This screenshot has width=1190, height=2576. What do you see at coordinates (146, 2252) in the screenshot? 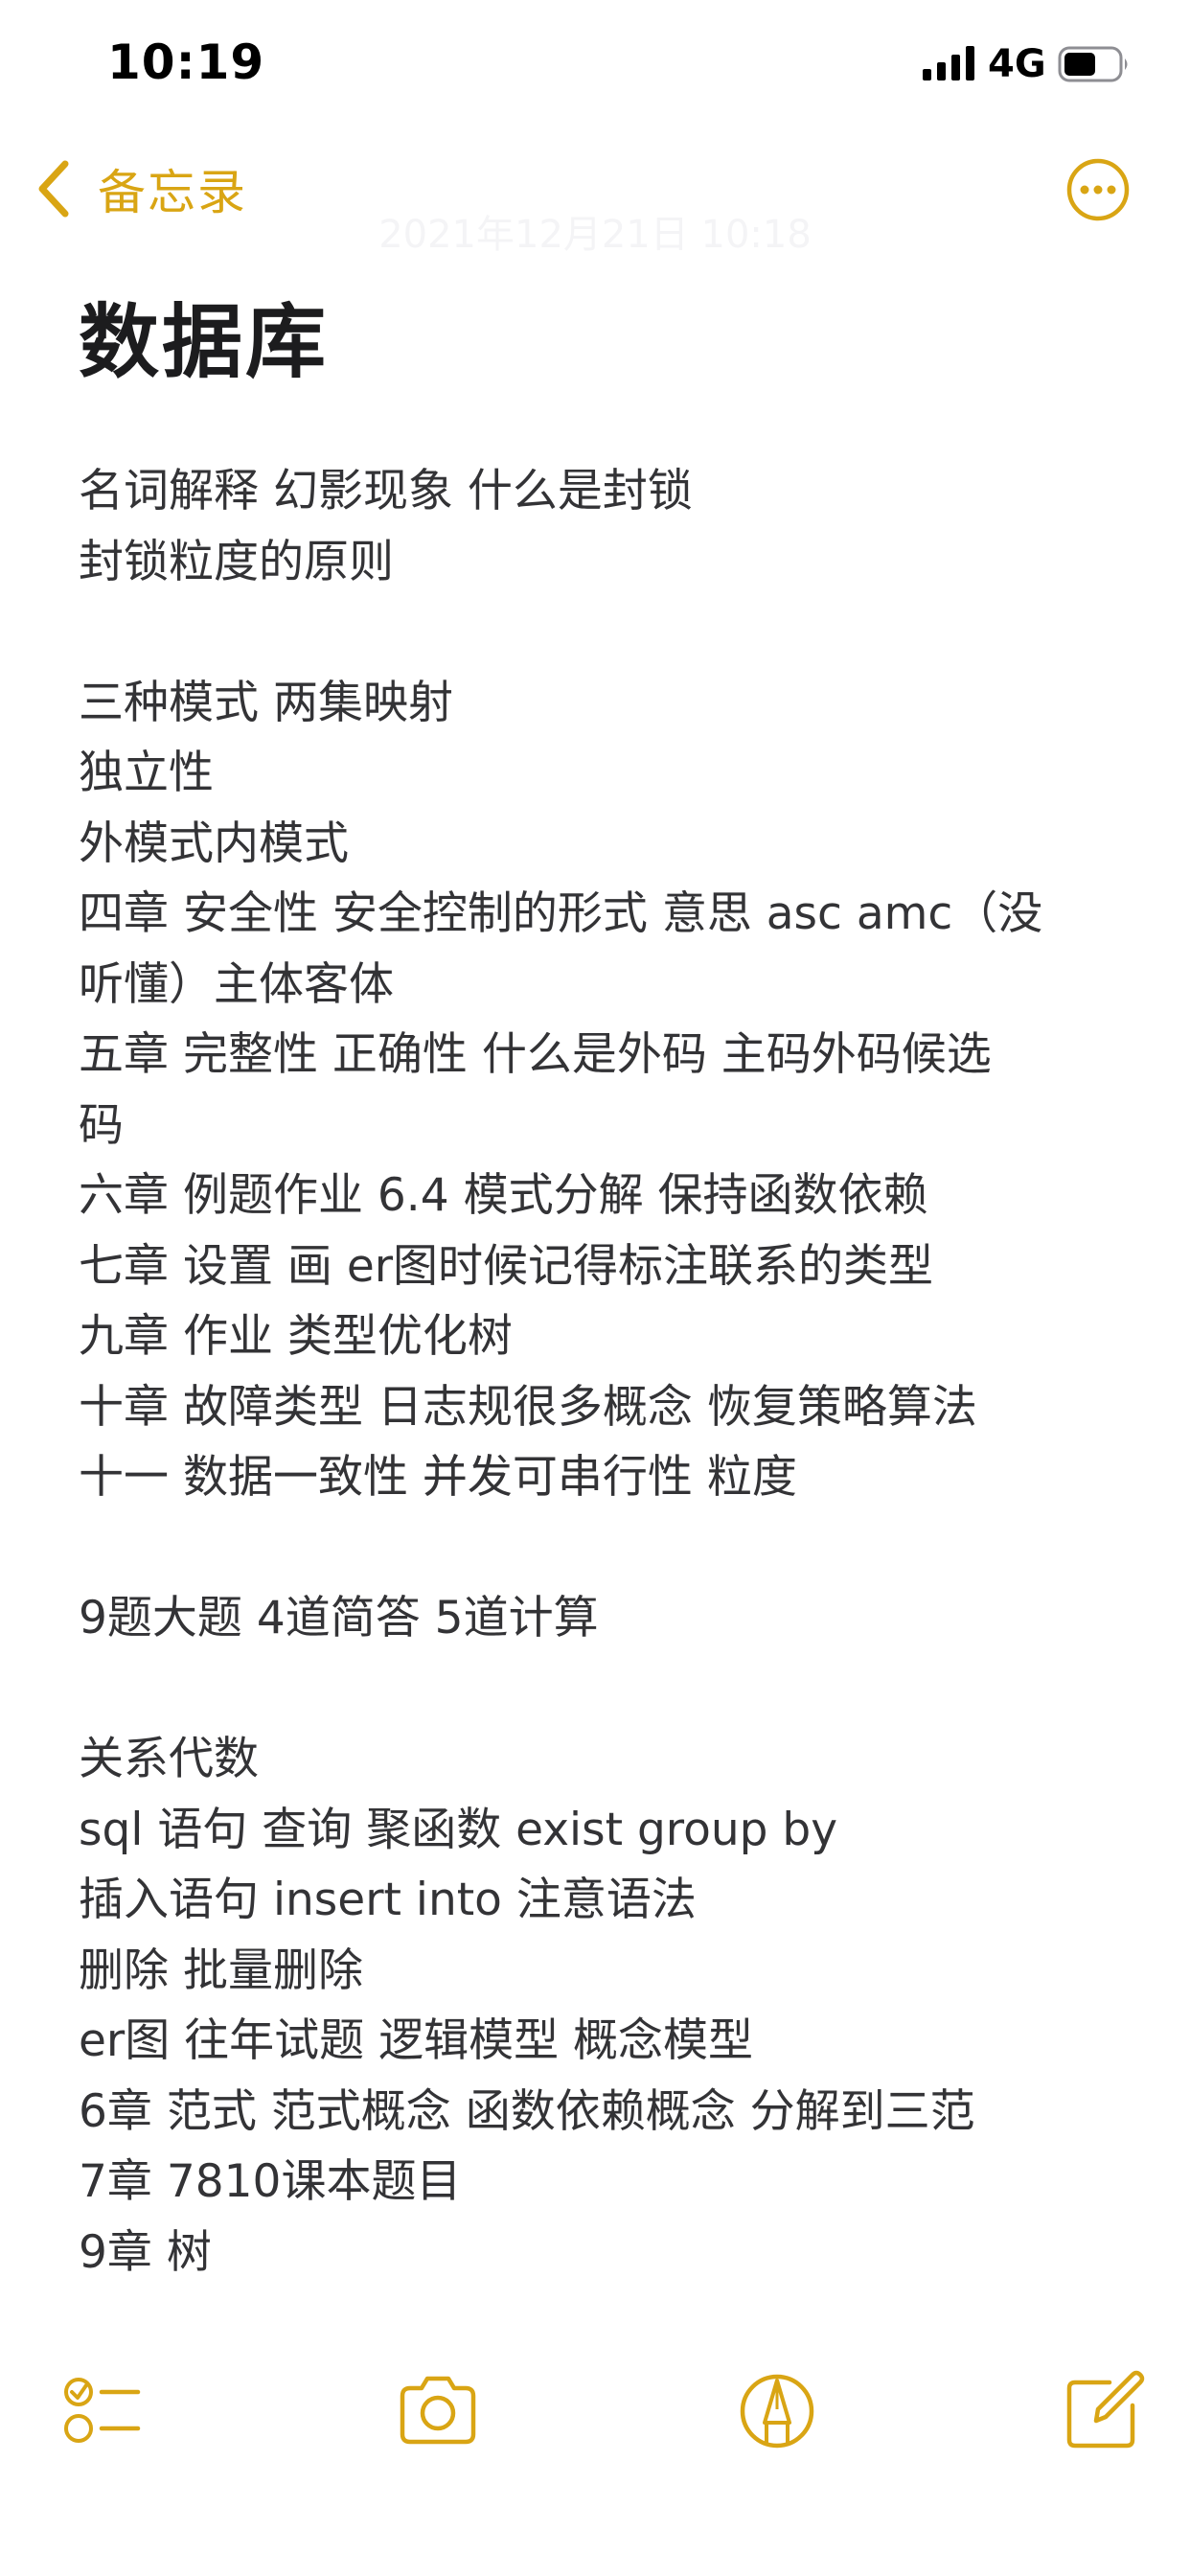
I see `note-line: 9章 树` at bounding box center [146, 2252].